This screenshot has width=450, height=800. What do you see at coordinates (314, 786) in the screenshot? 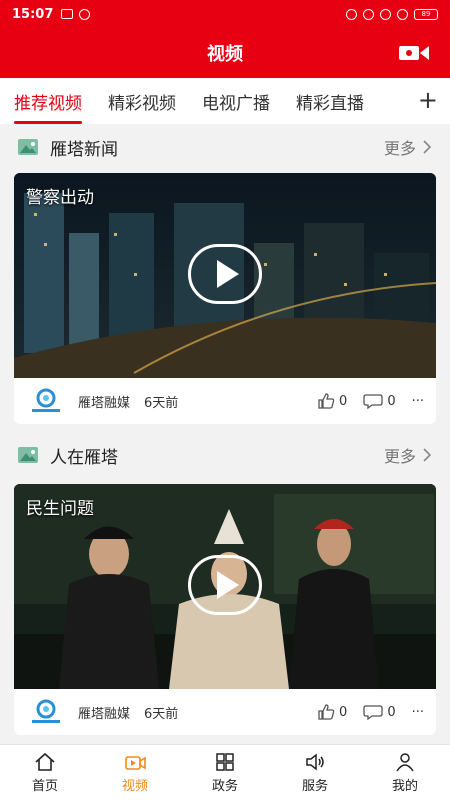
I see `nav-label: 服务` at bounding box center [314, 786].